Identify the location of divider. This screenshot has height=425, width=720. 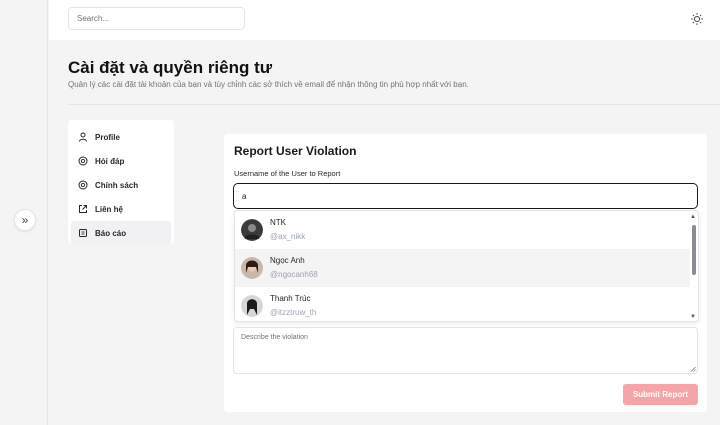
(394, 104).